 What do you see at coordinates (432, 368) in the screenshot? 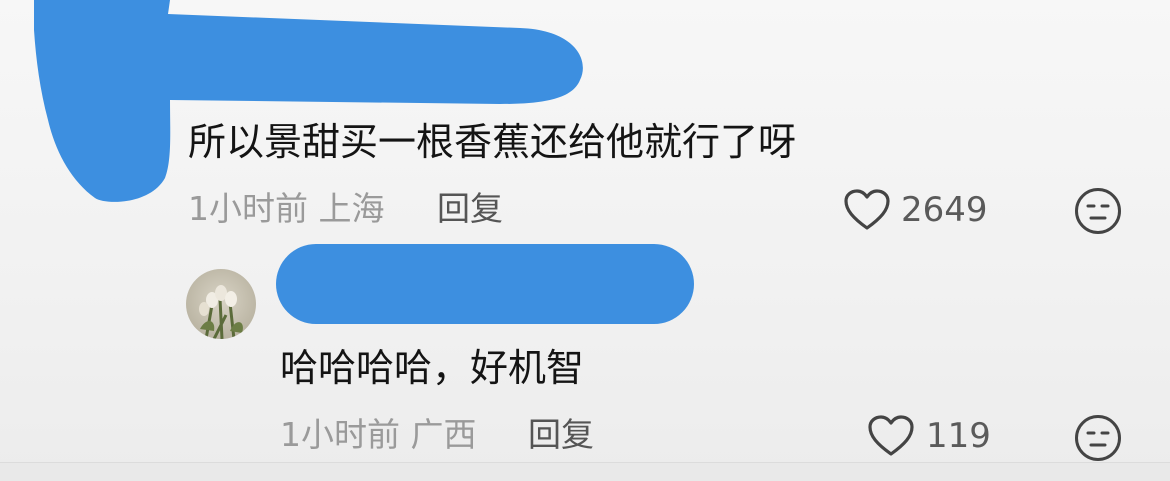
I see `comment-text: 哈哈哈哈，好机智` at bounding box center [432, 368].